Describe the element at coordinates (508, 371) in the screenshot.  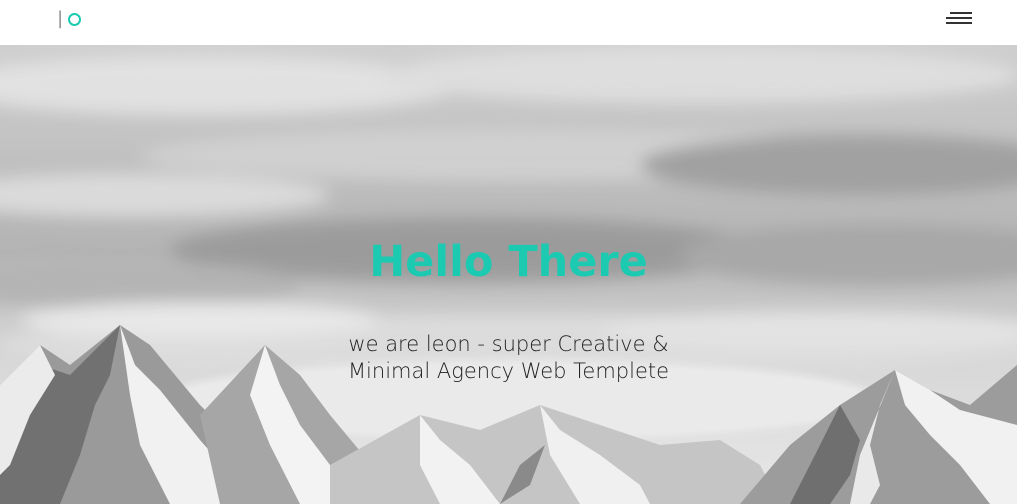
I see `hero-subtitle-line2: Minimal Agency Web Templete` at that location.